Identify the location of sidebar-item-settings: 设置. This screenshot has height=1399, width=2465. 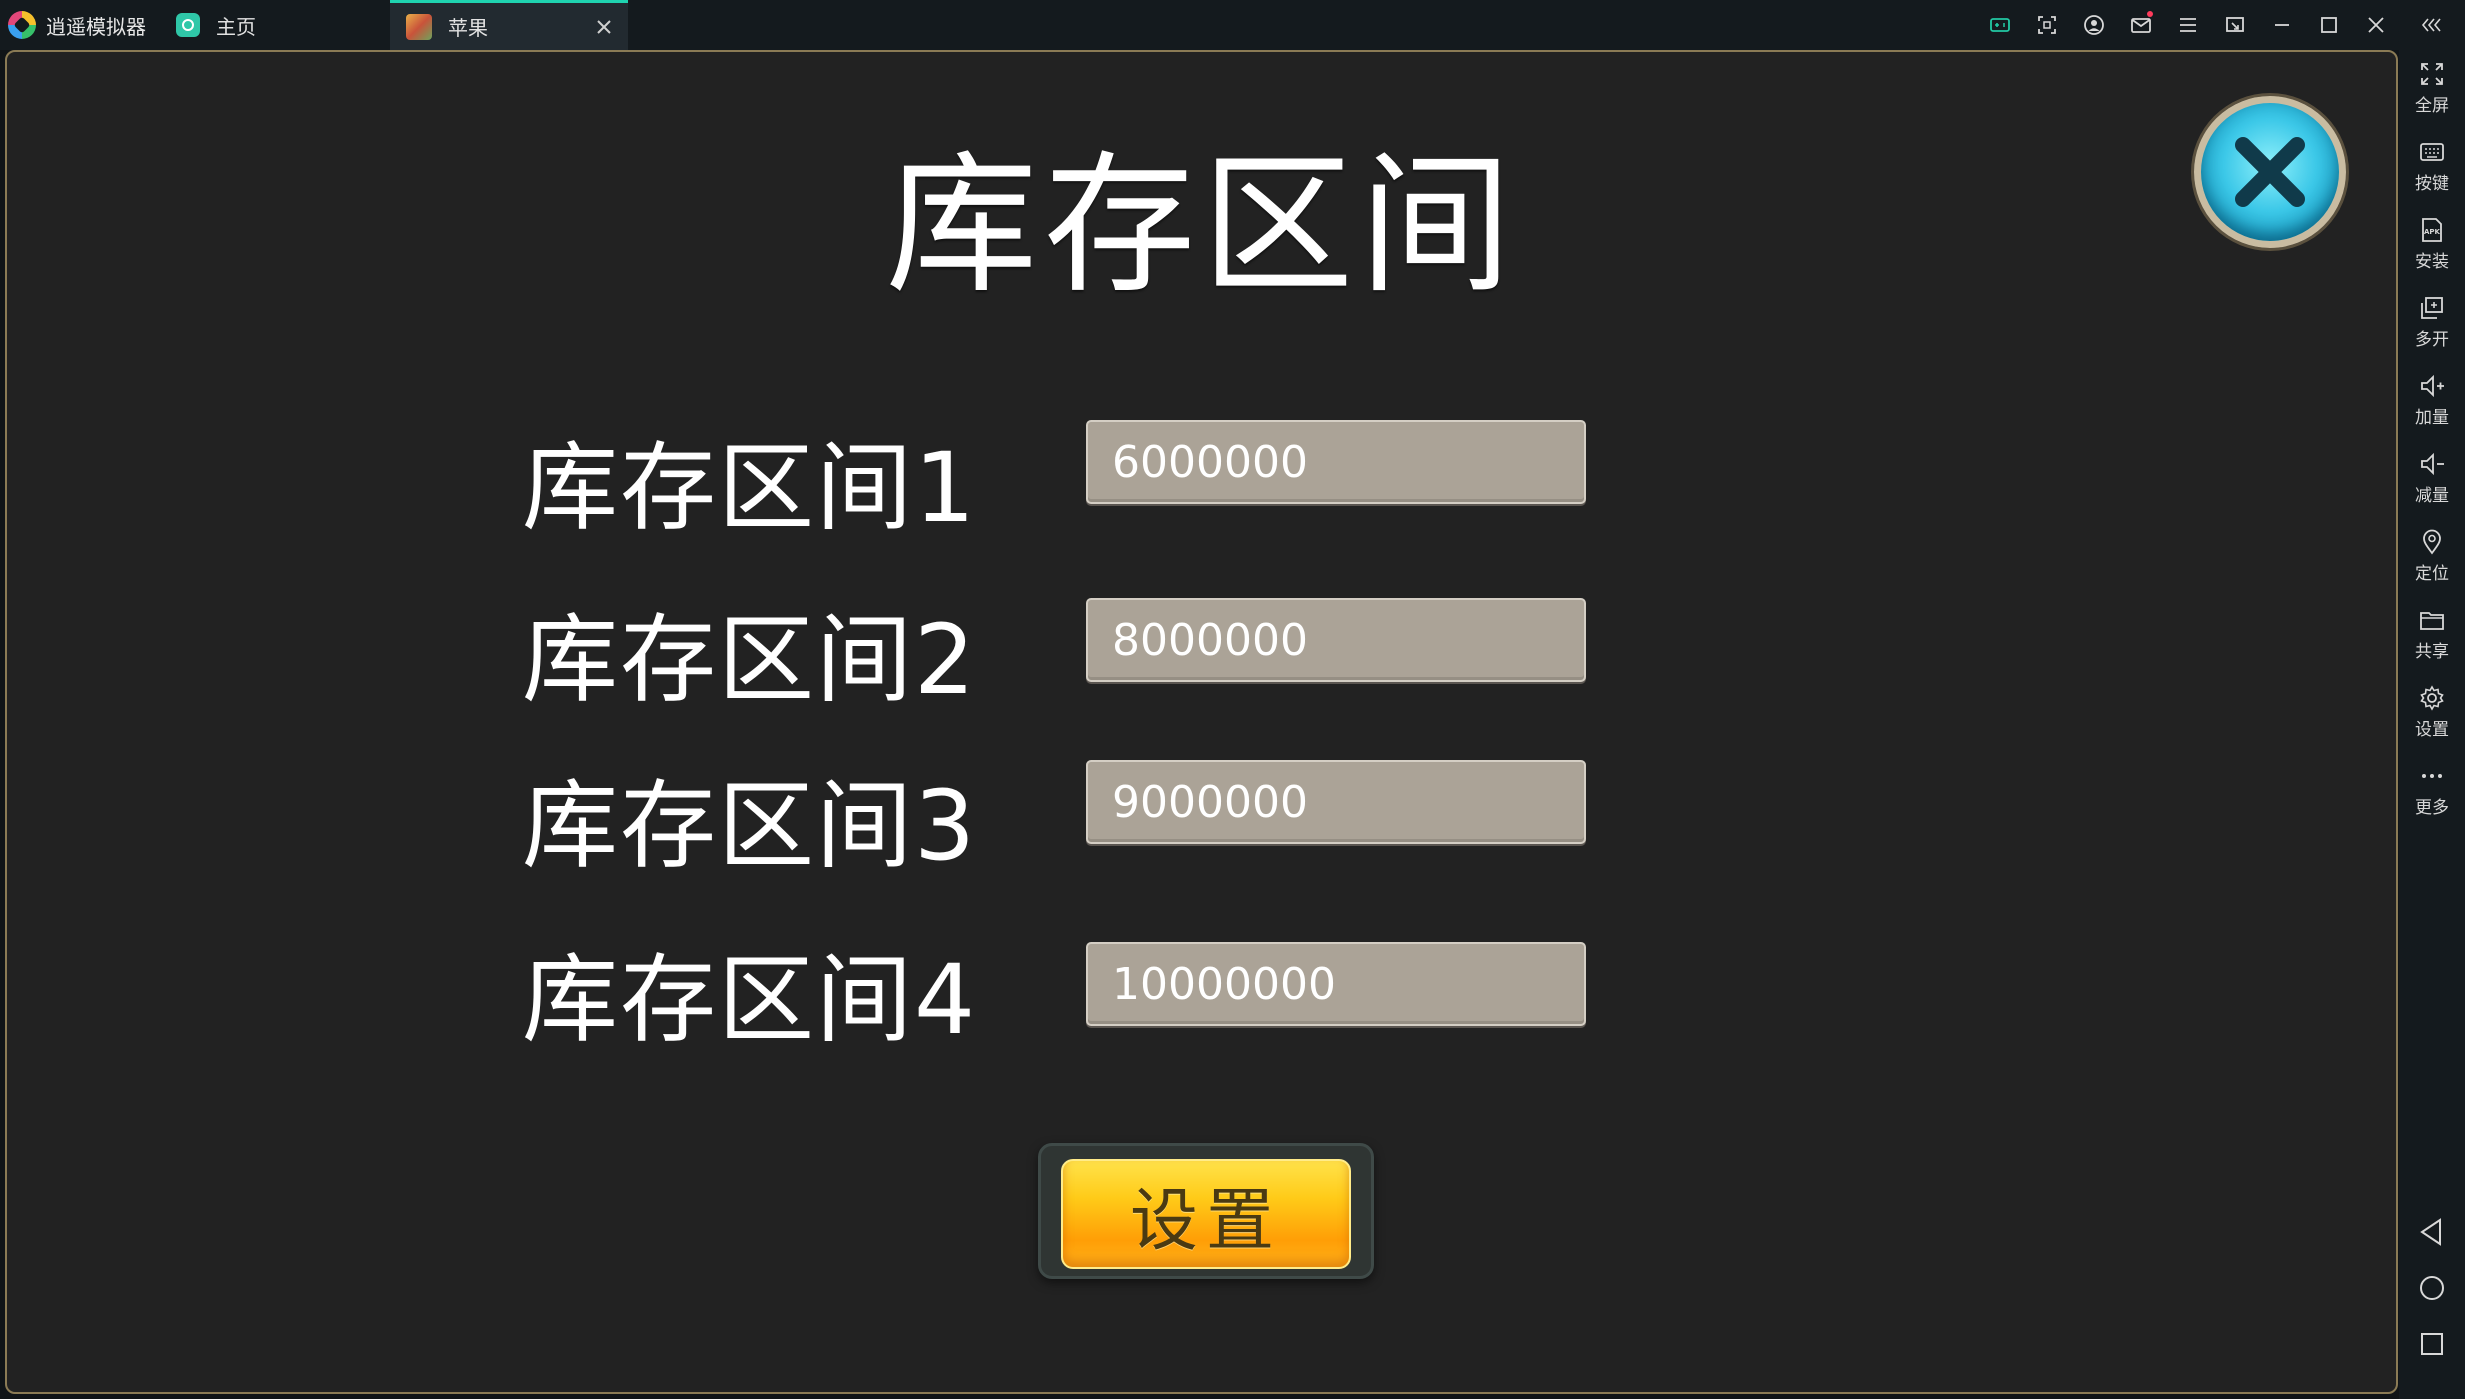
(2432, 713).